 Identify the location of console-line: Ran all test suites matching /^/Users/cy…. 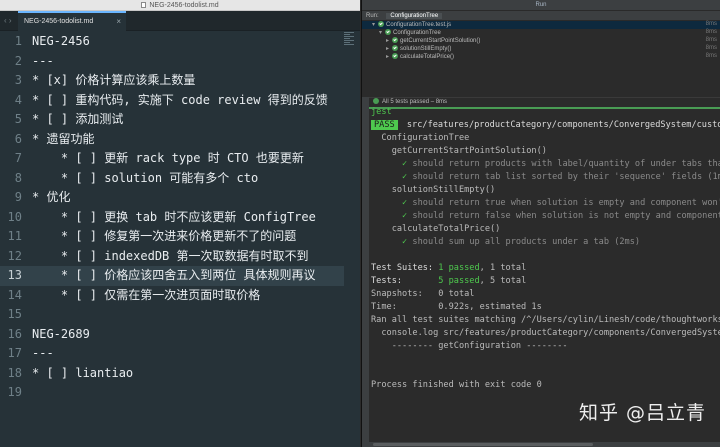
(545, 320).